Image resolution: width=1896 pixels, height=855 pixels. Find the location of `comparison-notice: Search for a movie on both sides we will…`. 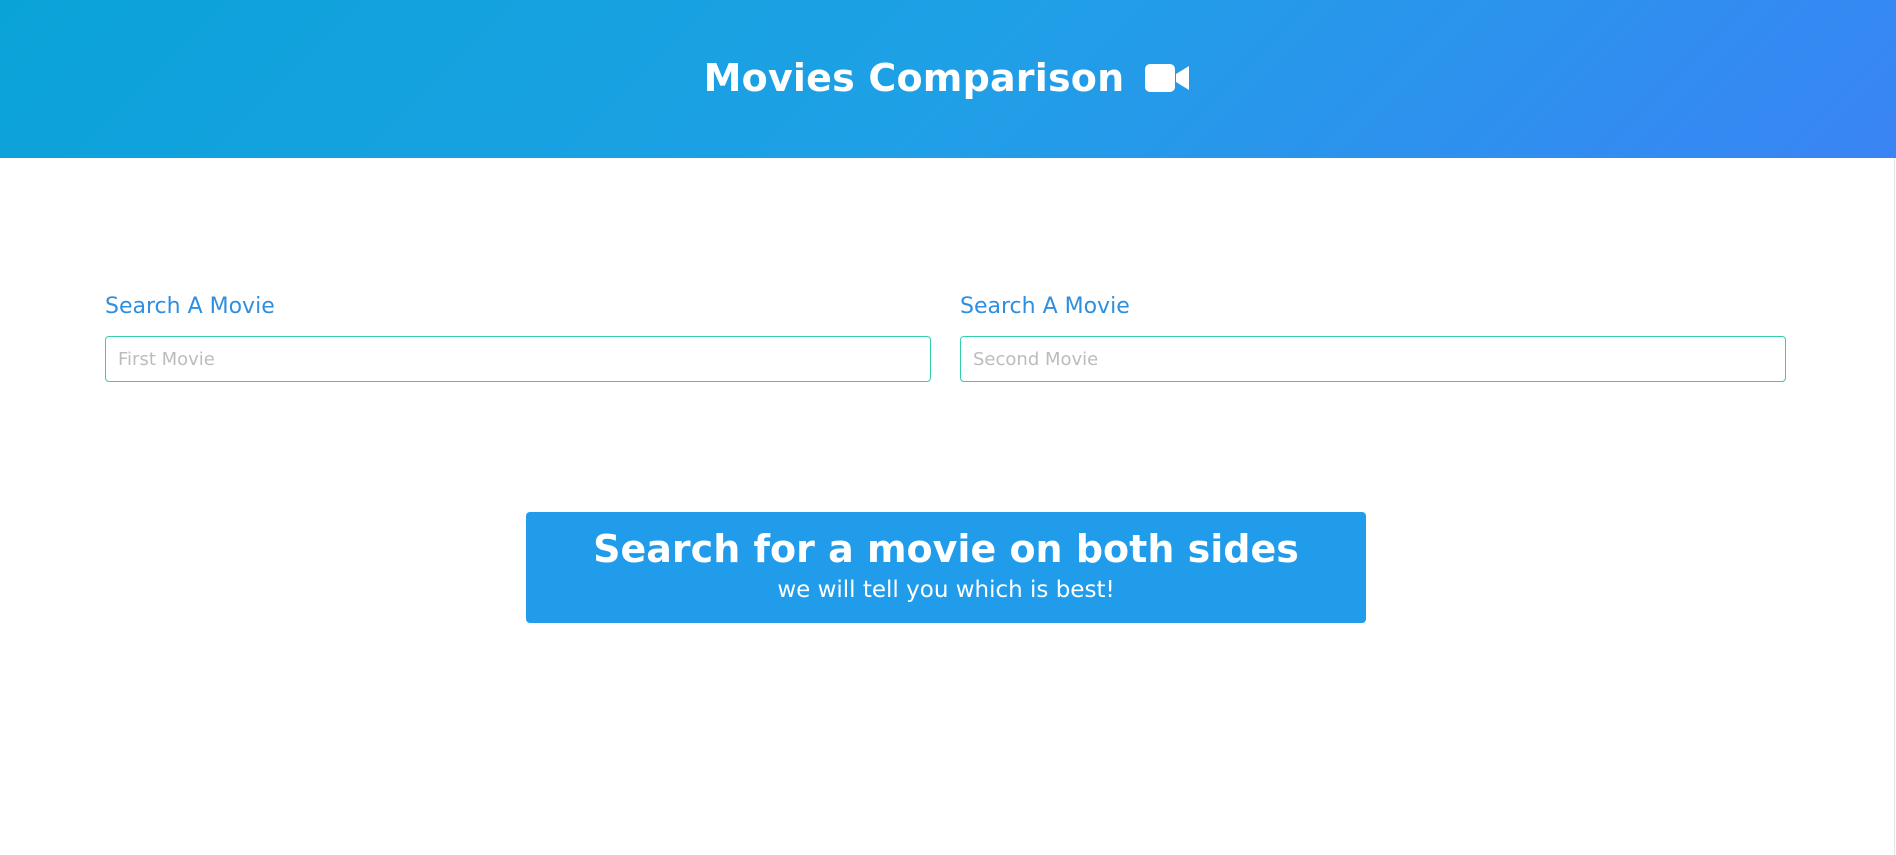

comparison-notice: Search for a movie on both sides we will… is located at coordinates (946, 567).